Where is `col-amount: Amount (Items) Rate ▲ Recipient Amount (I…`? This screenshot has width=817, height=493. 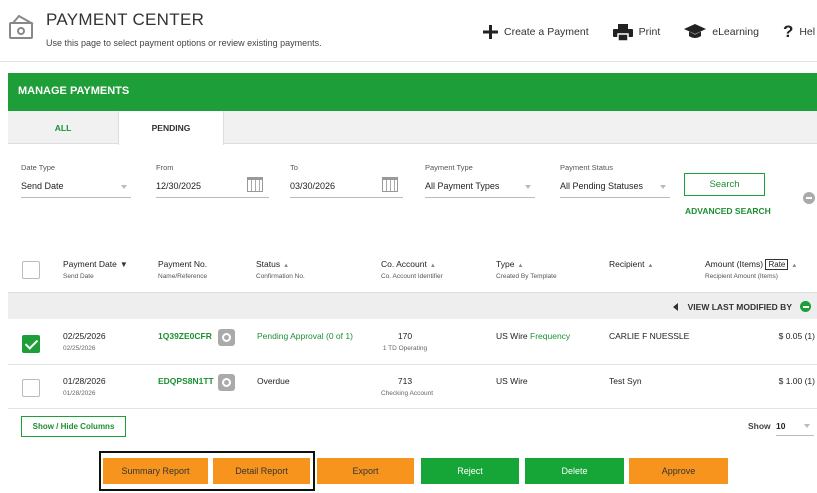
col-amount: Amount (Items) Rate ▲ Recipient Amount (I… is located at coordinates (751, 269).